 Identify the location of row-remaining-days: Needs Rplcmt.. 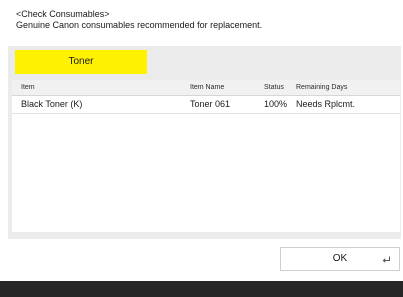
(326, 104).